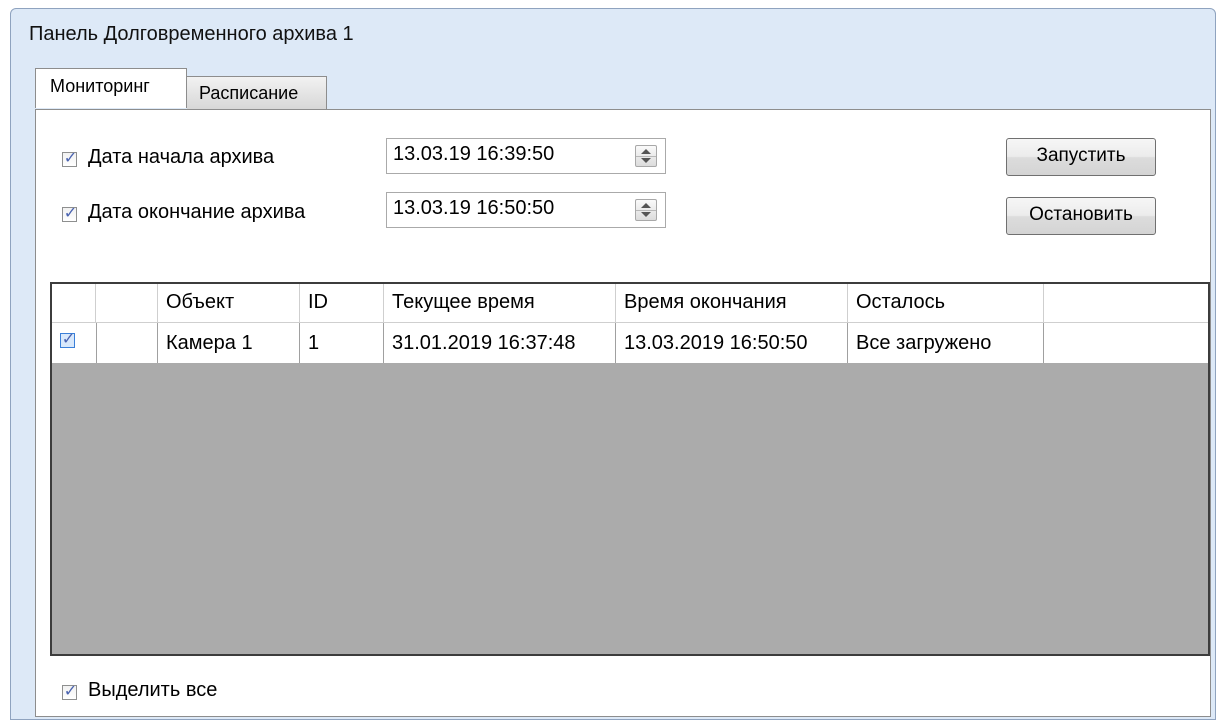 This screenshot has height=727, width=1224. I want to click on start-date-value: 13.03.19 16:39:50, so click(474, 154).